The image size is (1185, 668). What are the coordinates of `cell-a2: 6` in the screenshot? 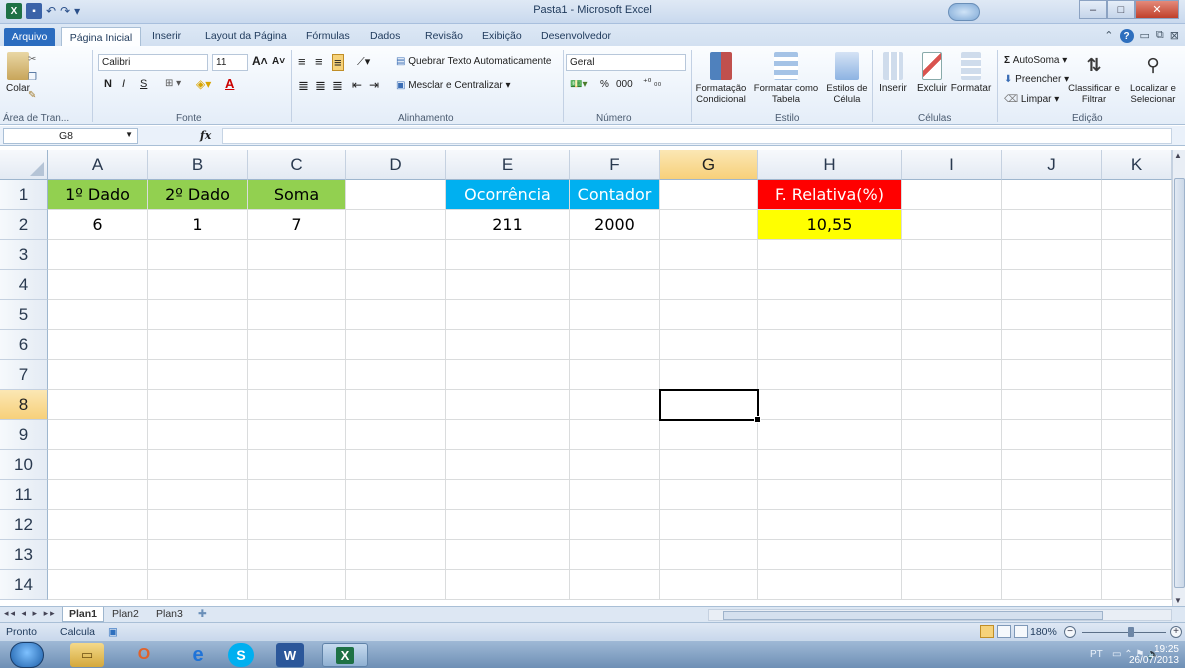 It's located at (98, 225).